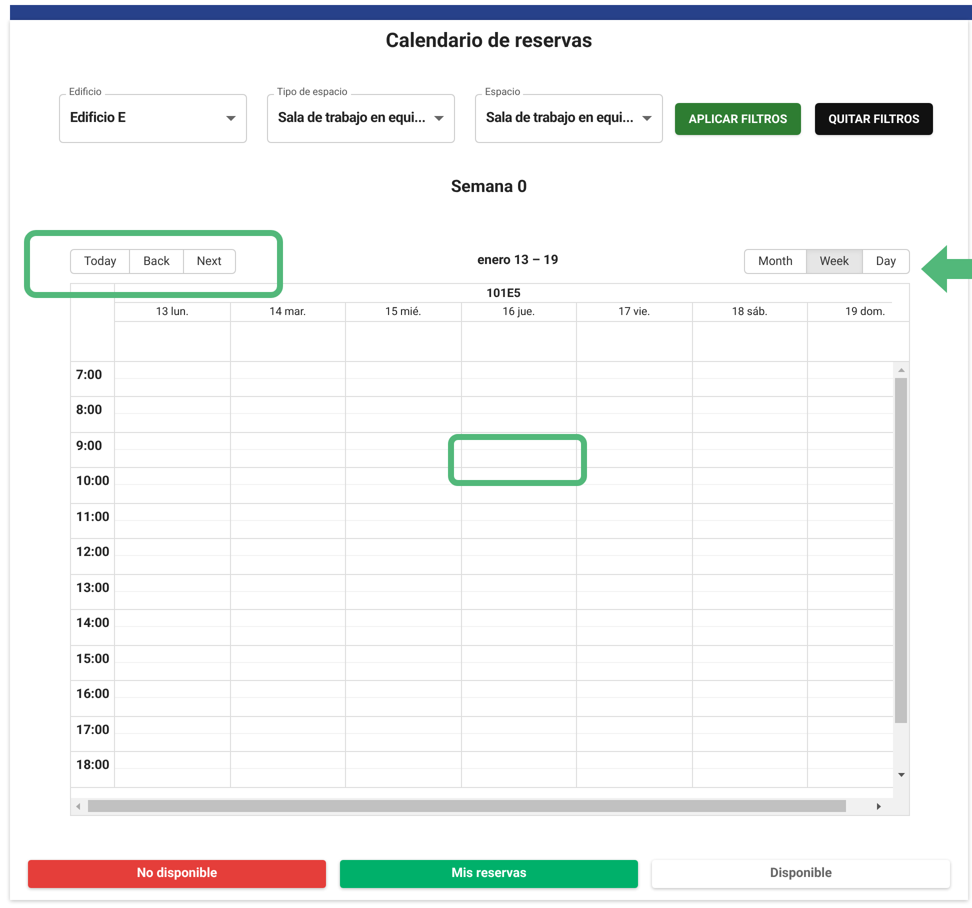 The width and height of the screenshot is (972, 908). I want to click on day-header: 19 dom., so click(858, 311).